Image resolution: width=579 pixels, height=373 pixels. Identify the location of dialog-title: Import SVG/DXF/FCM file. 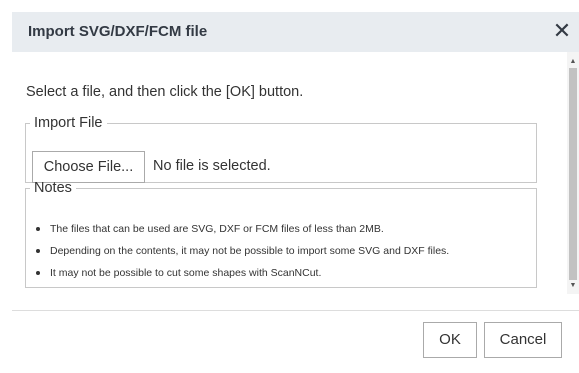
(118, 31).